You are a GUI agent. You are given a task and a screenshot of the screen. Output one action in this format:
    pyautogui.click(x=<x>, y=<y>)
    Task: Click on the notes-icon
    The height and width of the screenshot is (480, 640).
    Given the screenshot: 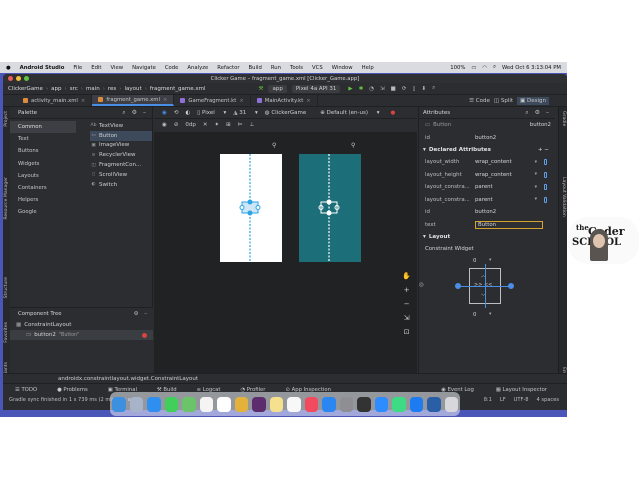 What is the action you would take?
    pyautogui.click(x=276, y=404)
    